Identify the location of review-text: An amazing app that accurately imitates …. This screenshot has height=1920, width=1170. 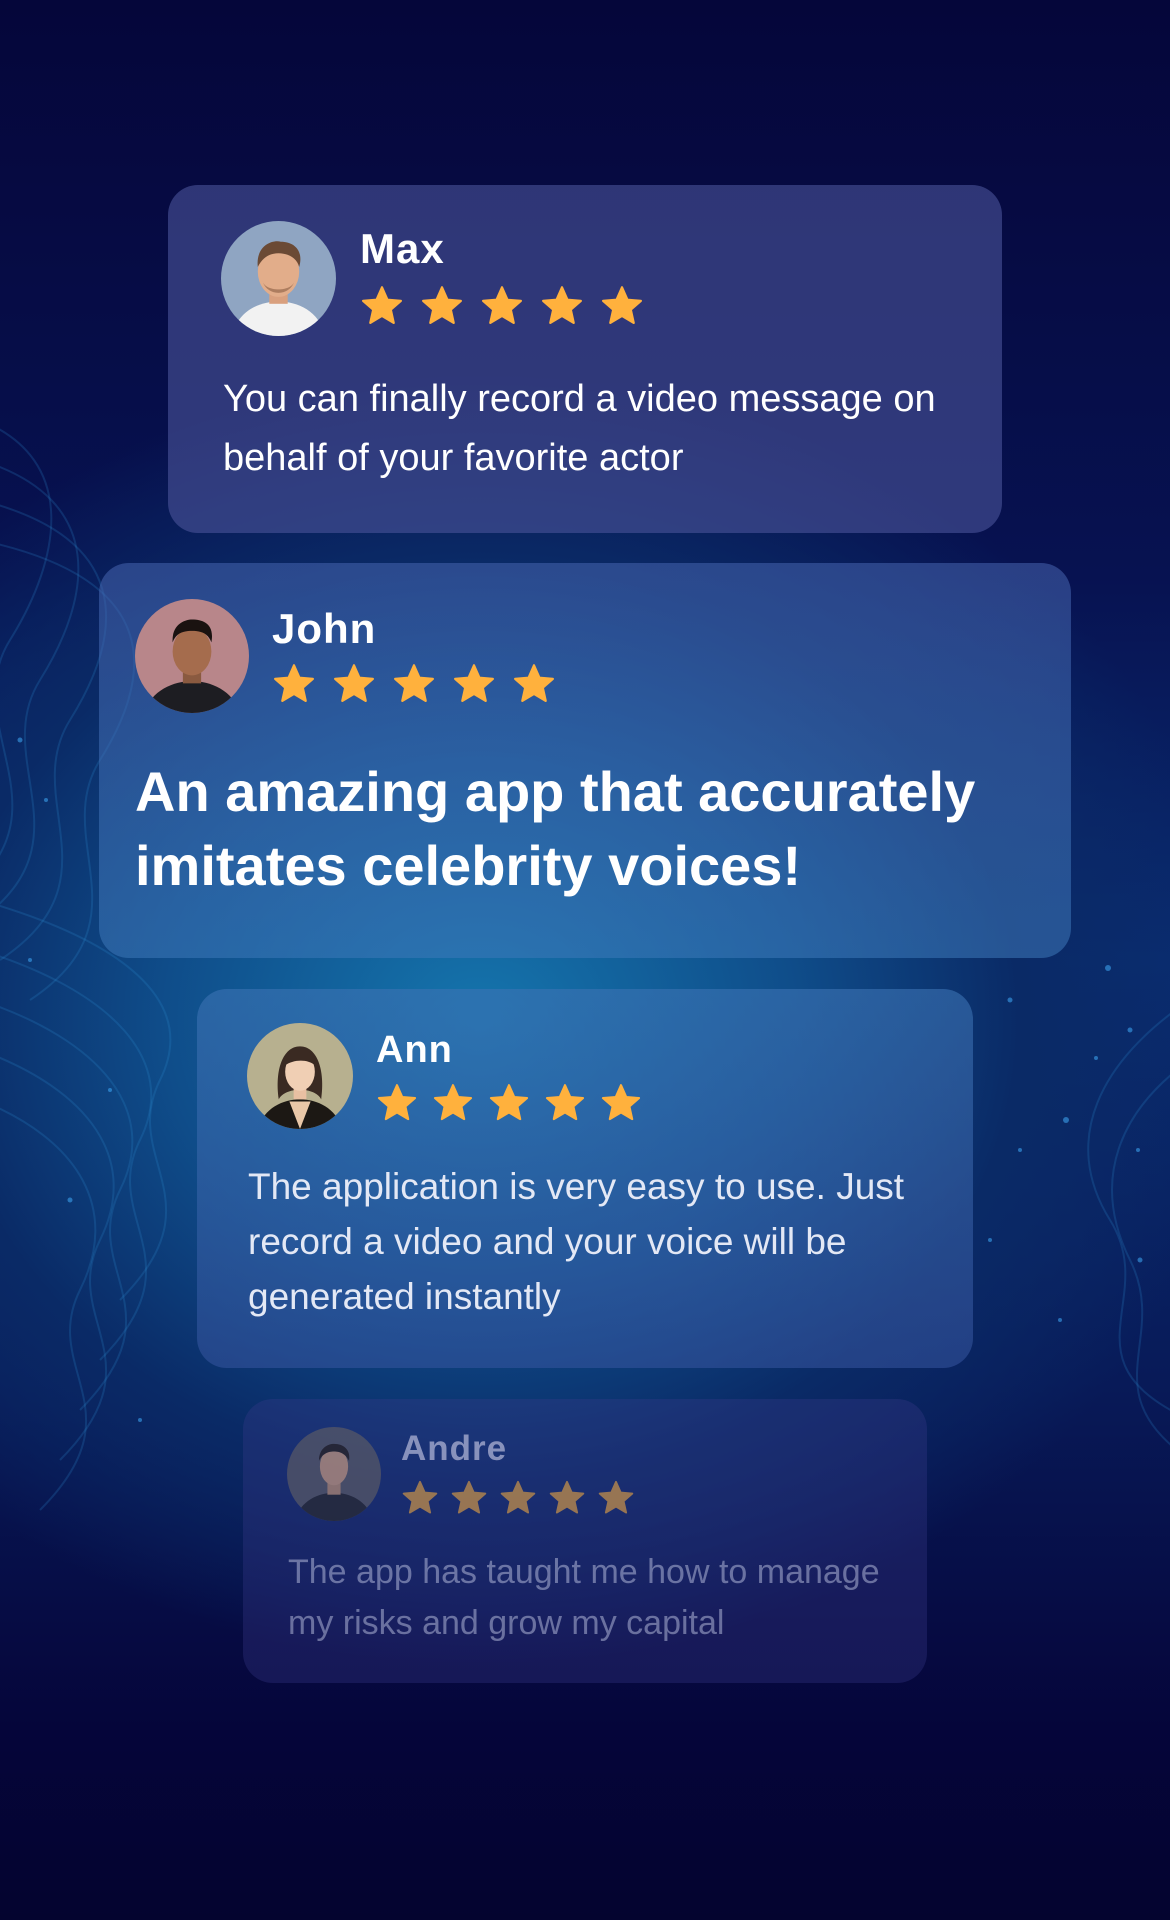
(555, 828).